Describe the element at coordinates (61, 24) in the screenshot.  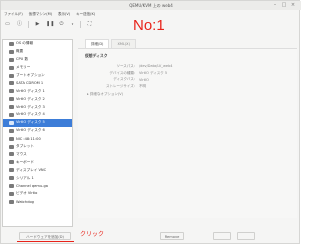
I see `power-icon: ⏻` at that location.